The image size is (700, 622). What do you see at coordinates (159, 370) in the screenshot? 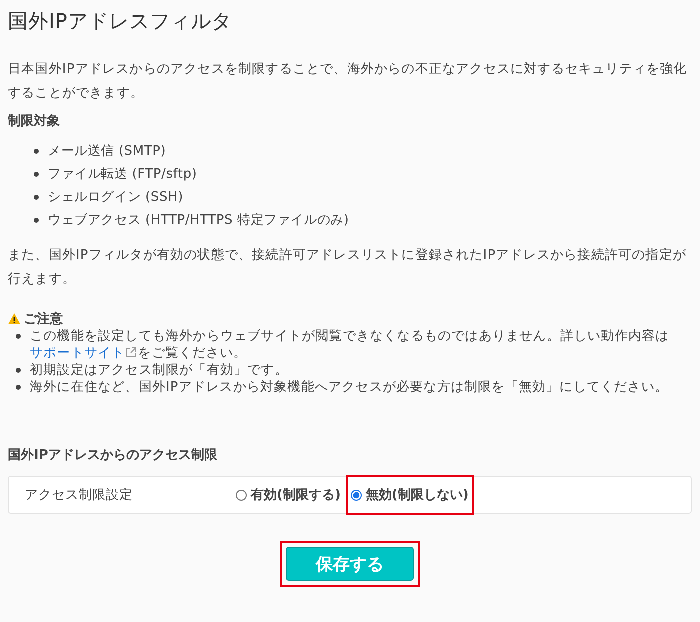
I see `caution-text: 初期設定はアクセス制限が「有効」です。` at bounding box center [159, 370].